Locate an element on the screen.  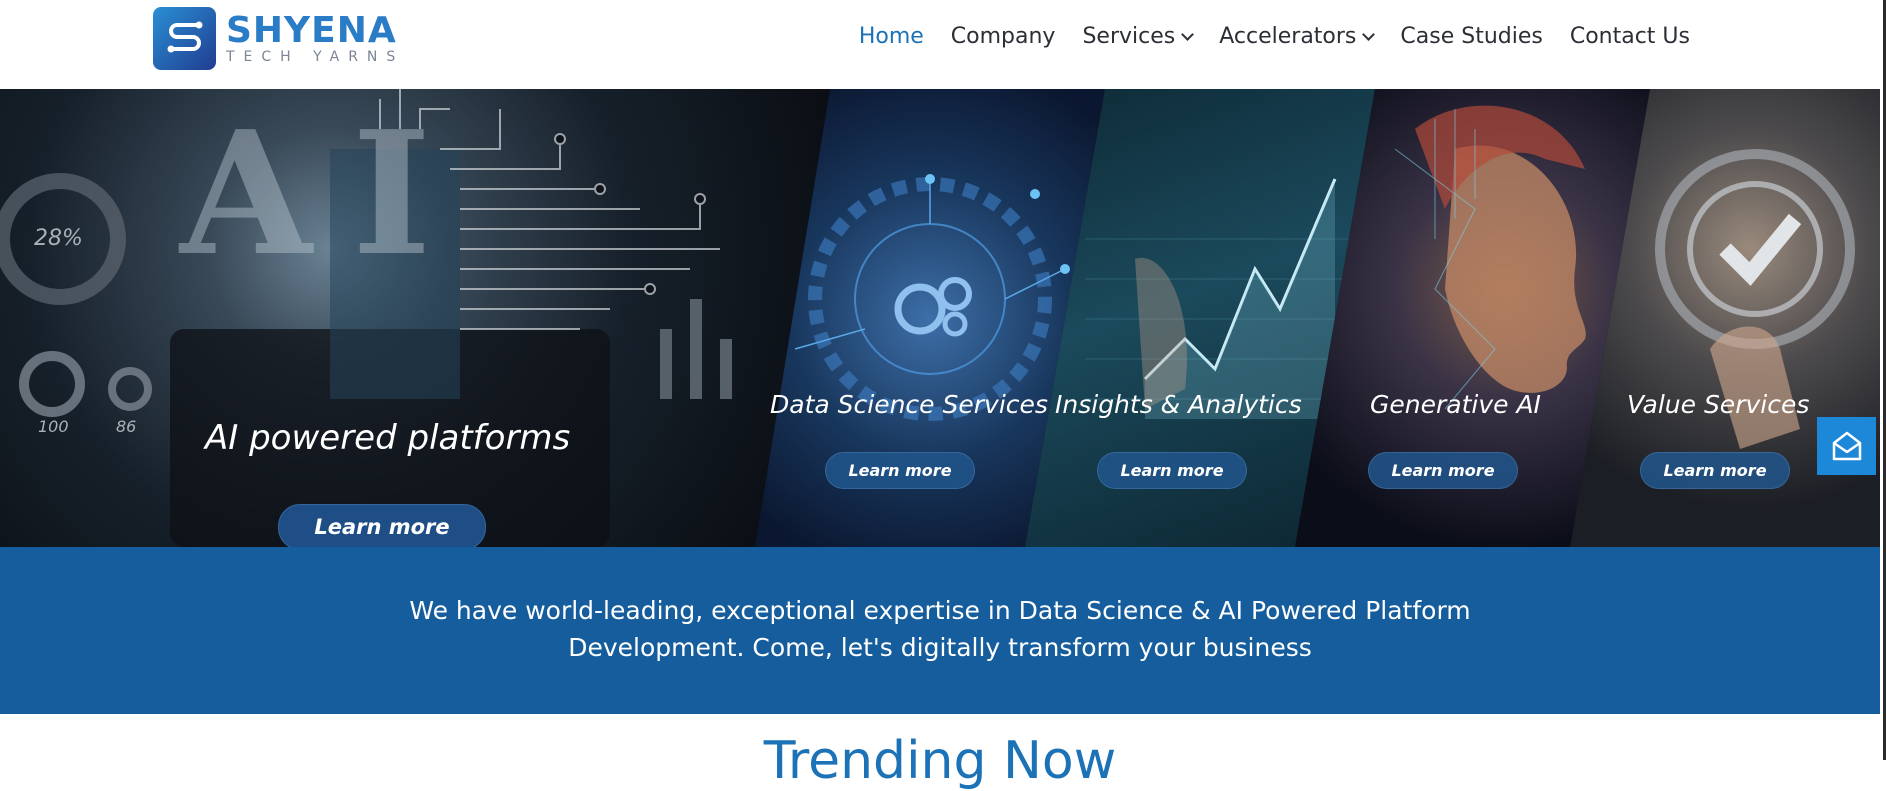
stat-value-2: 86 is located at coordinates (126, 426).